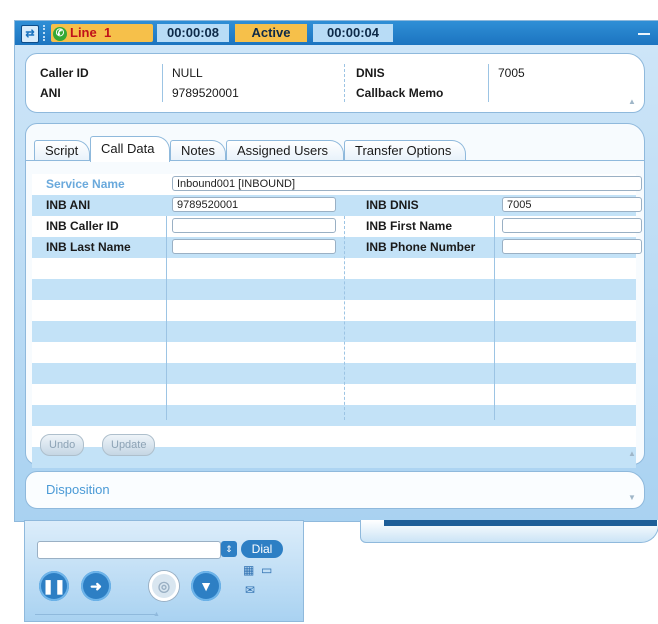 This screenshot has height=624, width=658. What do you see at coordinates (254, 204) in the screenshot?
I see `inb-ani-field: 9789520001` at bounding box center [254, 204].